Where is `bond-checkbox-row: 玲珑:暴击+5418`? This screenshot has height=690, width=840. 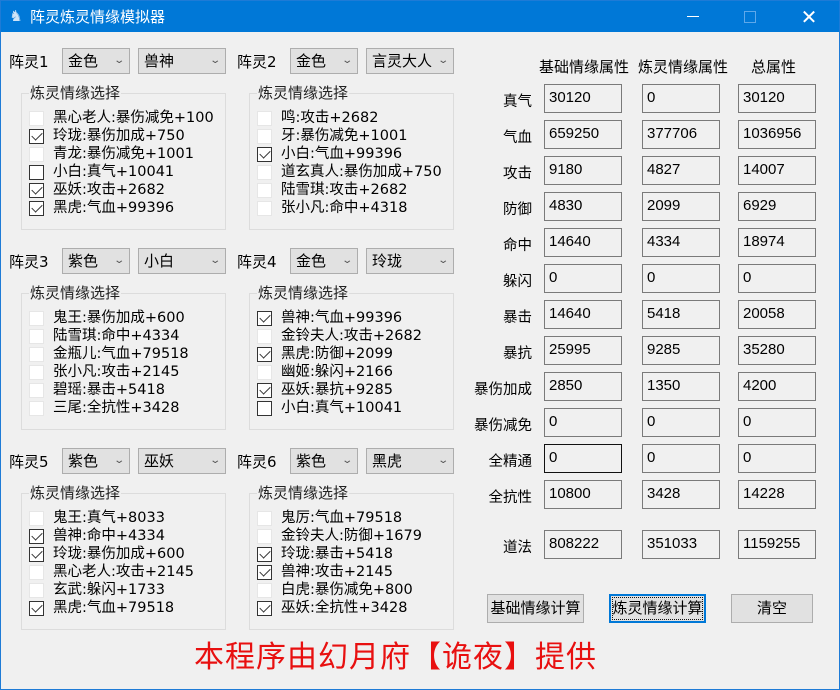
bond-checkbox-row: 玲珑:暴击+5418 is located at coordinates (325, 554).